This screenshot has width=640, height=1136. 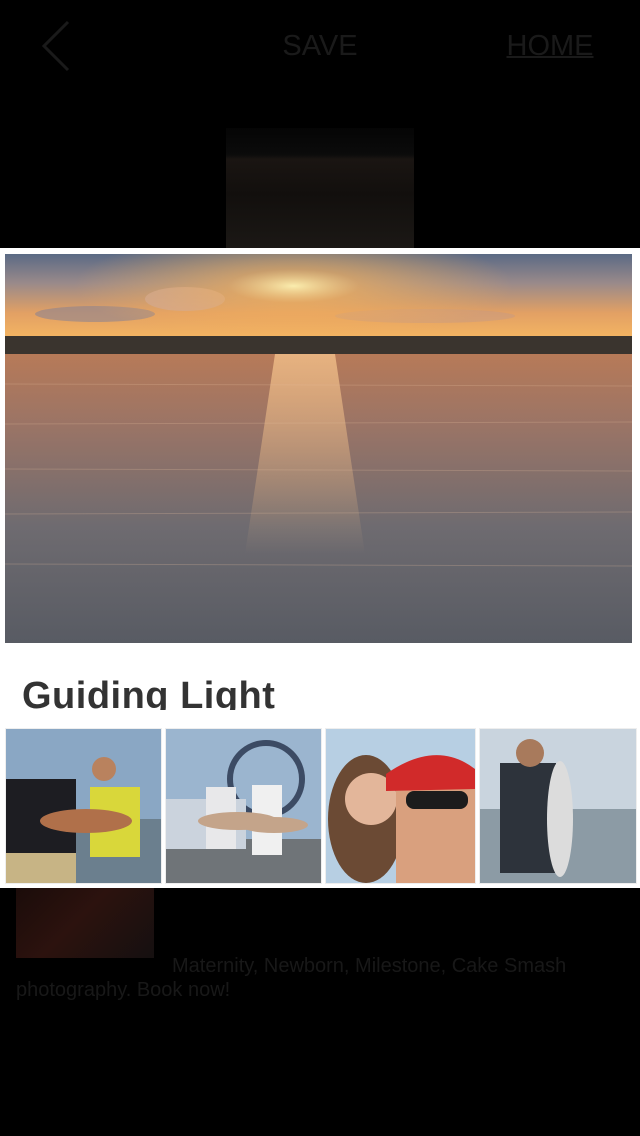 What do you see at coordinates (243, 806) in the screenshot?
I see `thumbnail-two-anglers` at bounding box center [243, 806].